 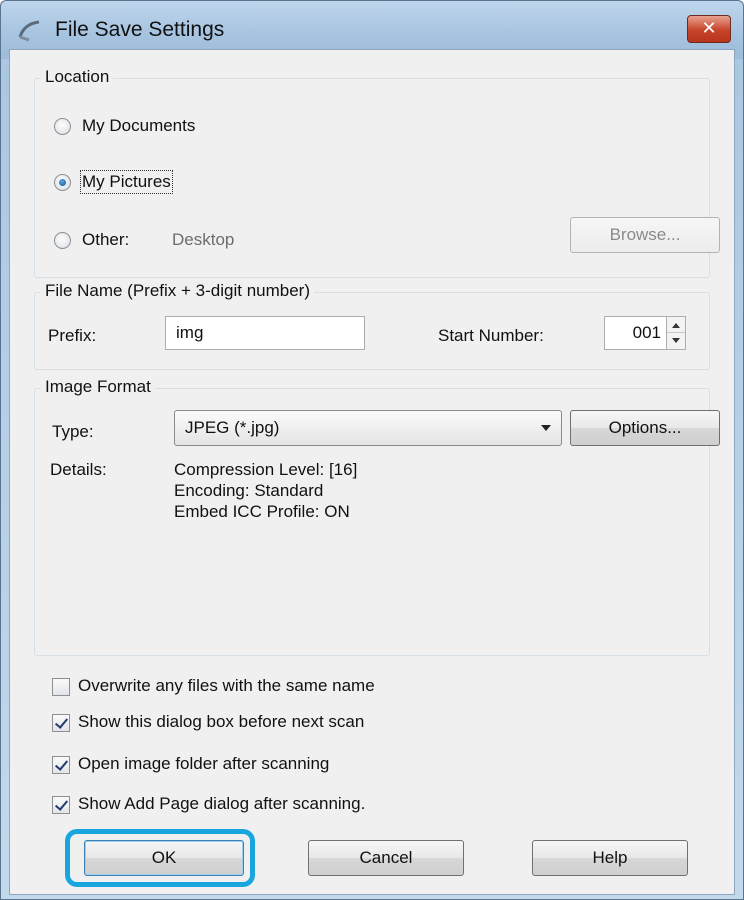 What do you see at coordinates (62, 240) in the screenshot?
I see `radio-other` at bounding box center [62, 240].